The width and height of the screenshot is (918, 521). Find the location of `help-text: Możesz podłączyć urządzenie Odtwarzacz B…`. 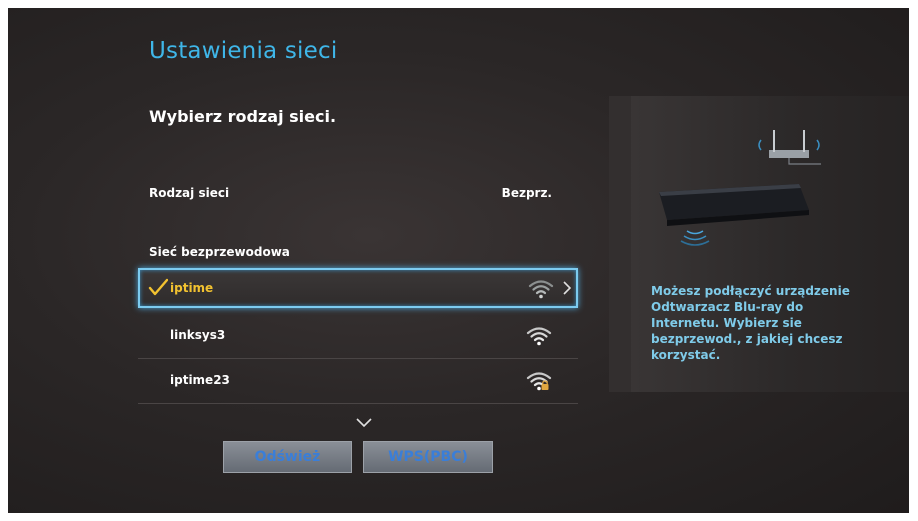

help-text: Możesz podłączyć urządzenie Odtwarzacz B… is located at coordinates (750, 323).